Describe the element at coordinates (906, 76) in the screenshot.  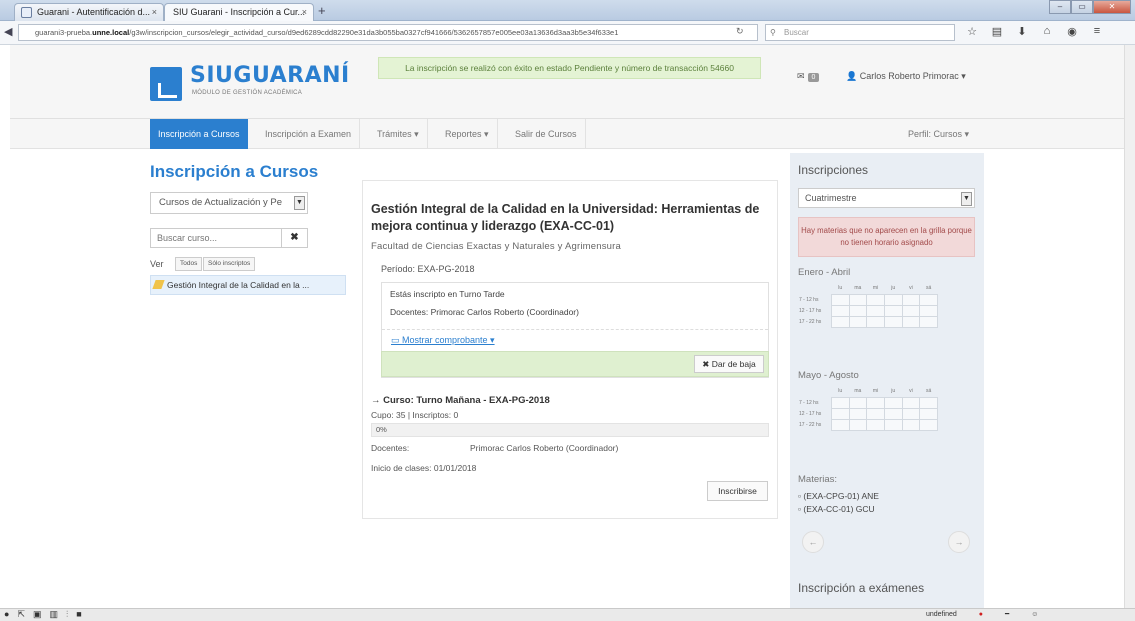
I see `user-menu: 👤 Carlos Roberto Primorac ▾` at that location.